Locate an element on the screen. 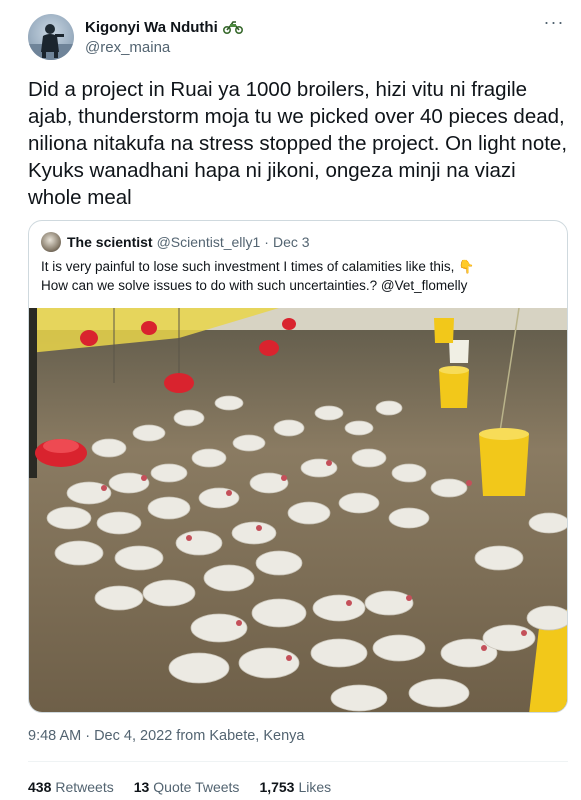 This screenshot has width=581, height=800. quote-tweets-count: 13 is located at coordinates (141, 787).